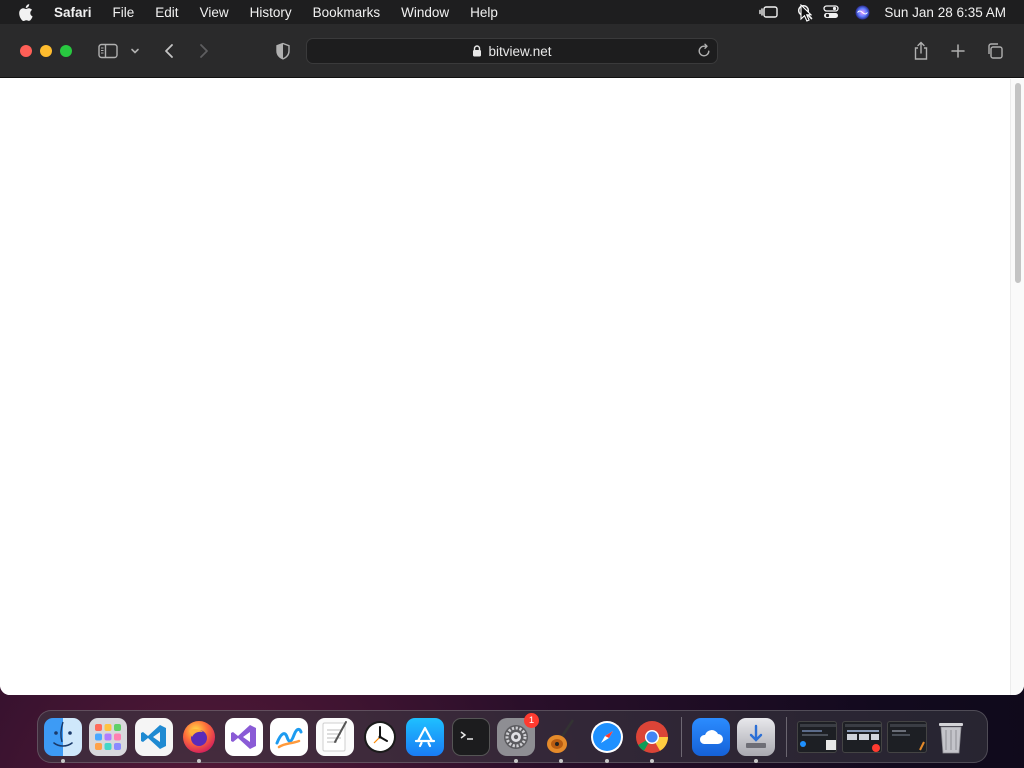  I want to click on dock-vscode-icon, so click(153, 736).